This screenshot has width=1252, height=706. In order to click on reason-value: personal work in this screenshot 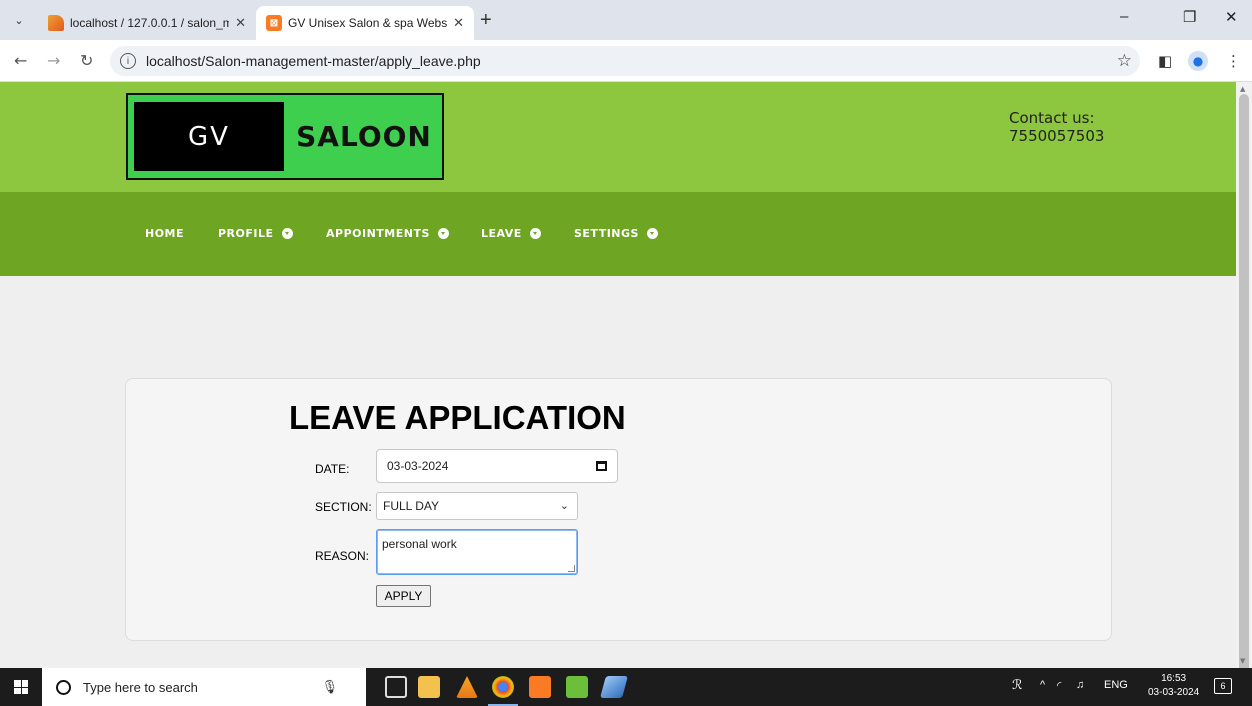, I will do `click(419, 544)`.